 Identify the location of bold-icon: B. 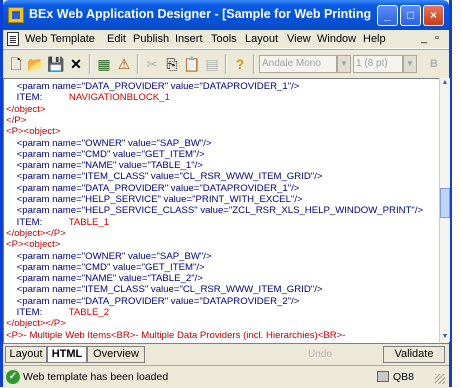
(434, 64).